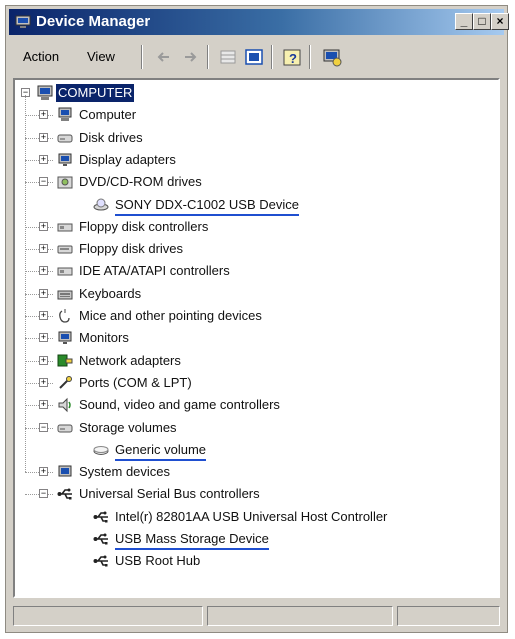 Image resolution: width=515 pixels, height=639 pixels. Describe the element at coordinates (332, 57) in the screenshot. I see `scan-hardware-icon` at that location.